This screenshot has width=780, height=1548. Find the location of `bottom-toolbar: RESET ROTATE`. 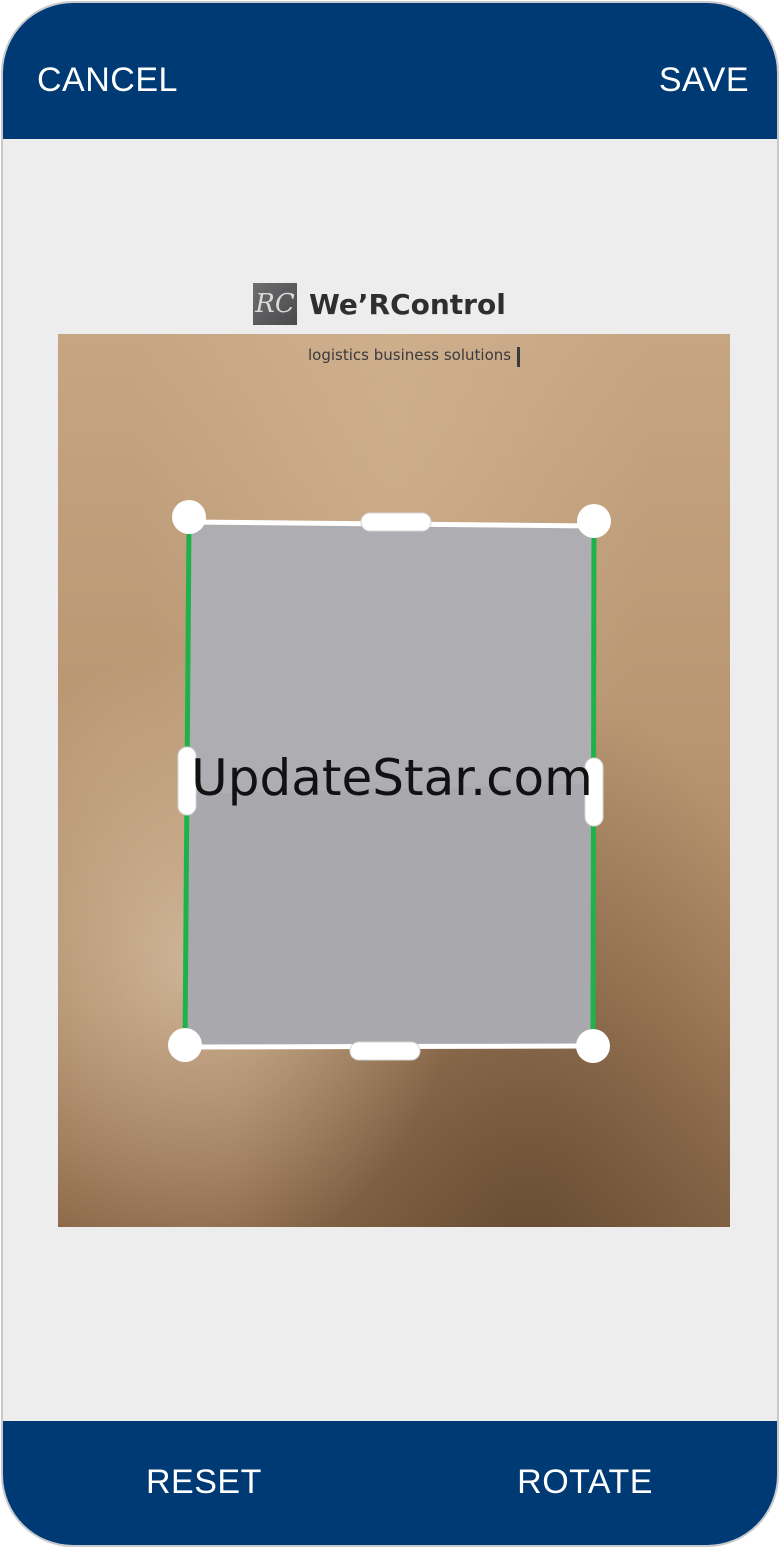

bottom-toolbar: RESET ROTATE is located at coordinates (390, 1483).